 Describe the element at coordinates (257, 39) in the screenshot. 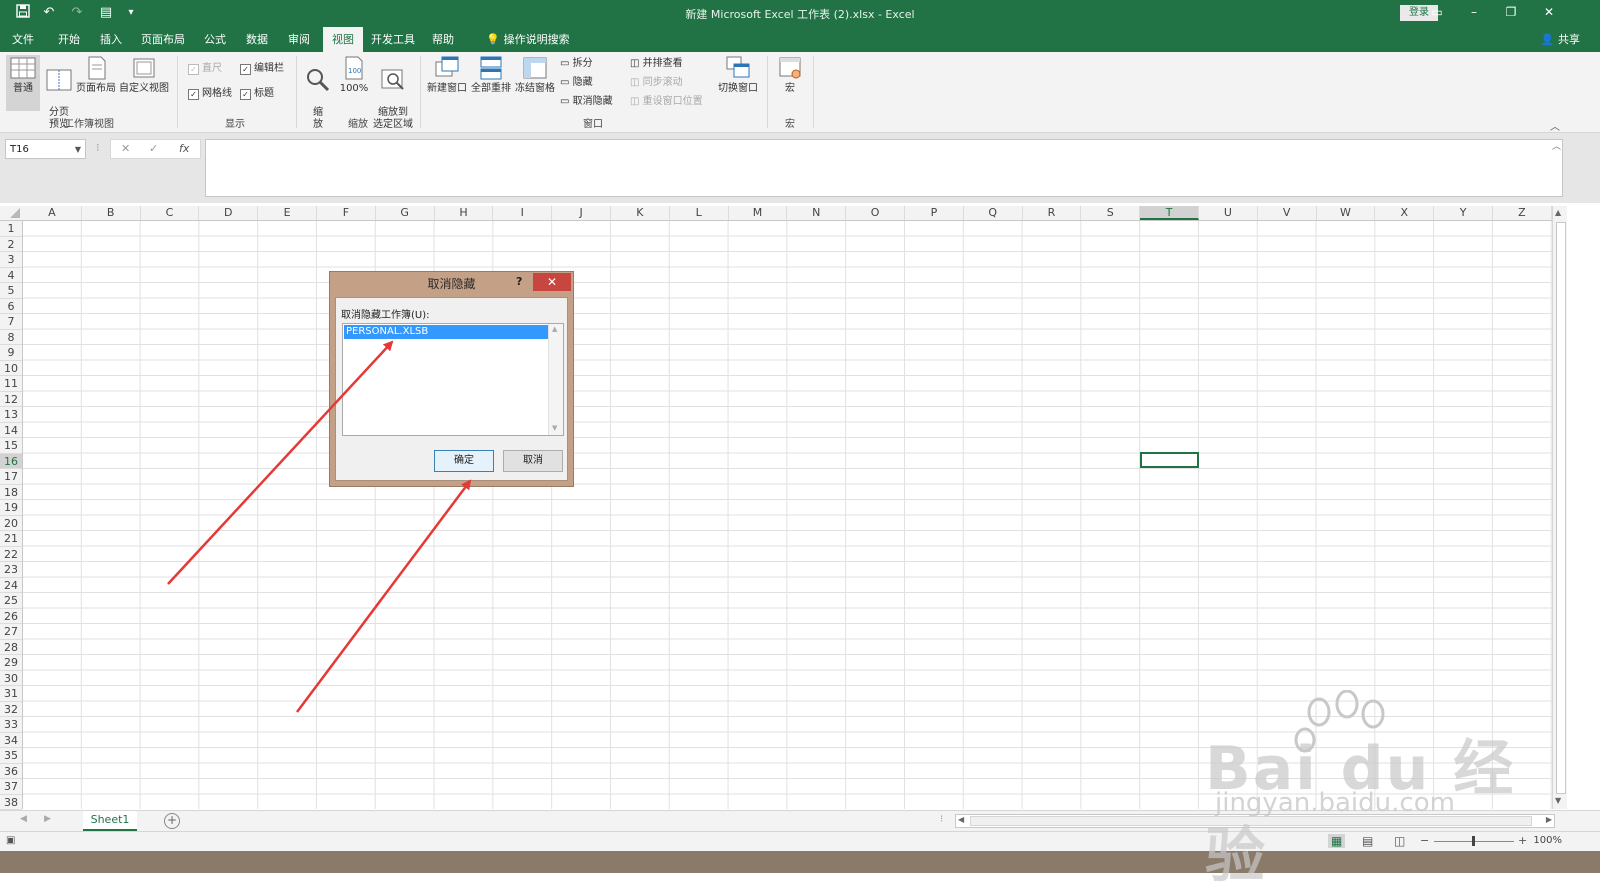

I see `tab-data: 数据` at that location.